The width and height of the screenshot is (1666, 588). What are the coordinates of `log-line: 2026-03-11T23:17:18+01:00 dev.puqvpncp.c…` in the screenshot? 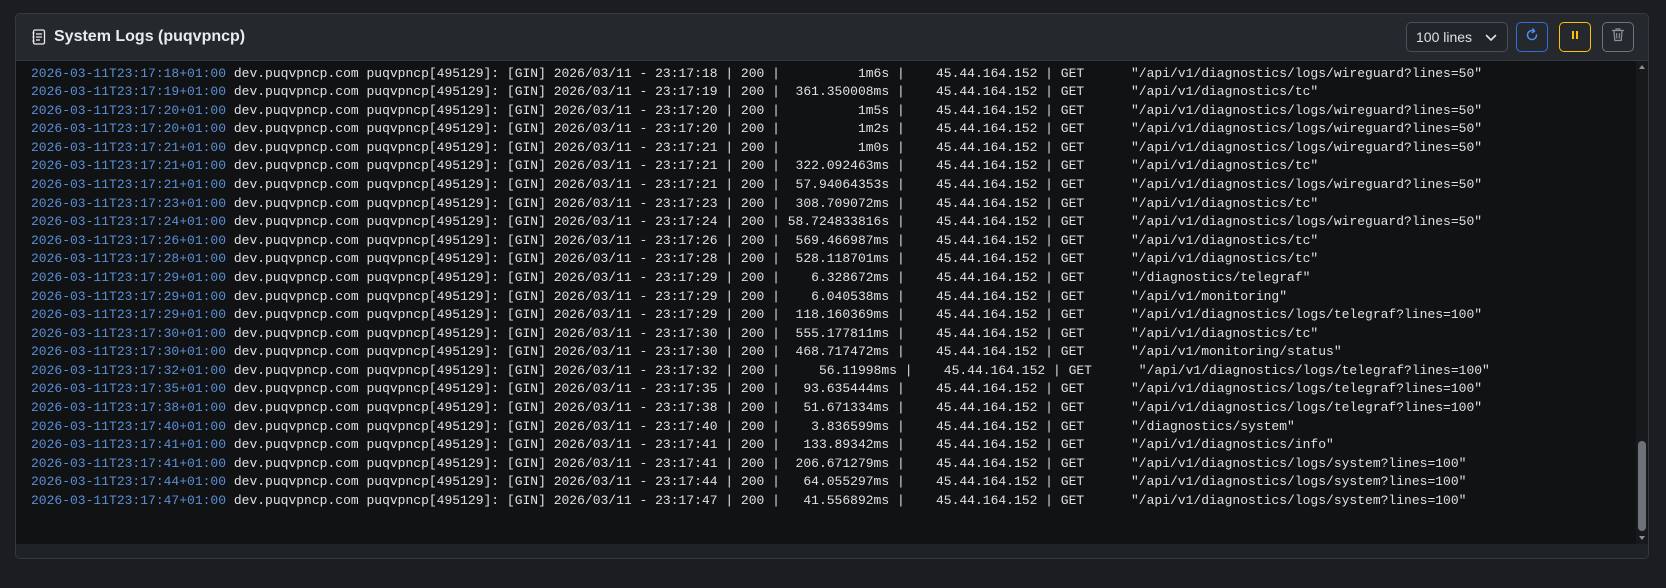 It's located at (826, 74).